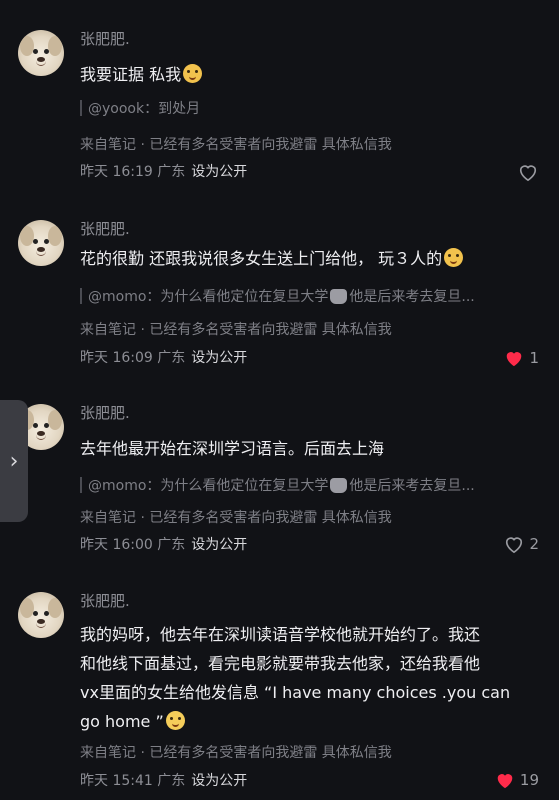 The height and width of the screenshot is (800, 559). What do you see at coordinates (133, 358) in the screenshot?
I see `comment-time: 昨天 16:09 广东` at bounding box center [133, 358].